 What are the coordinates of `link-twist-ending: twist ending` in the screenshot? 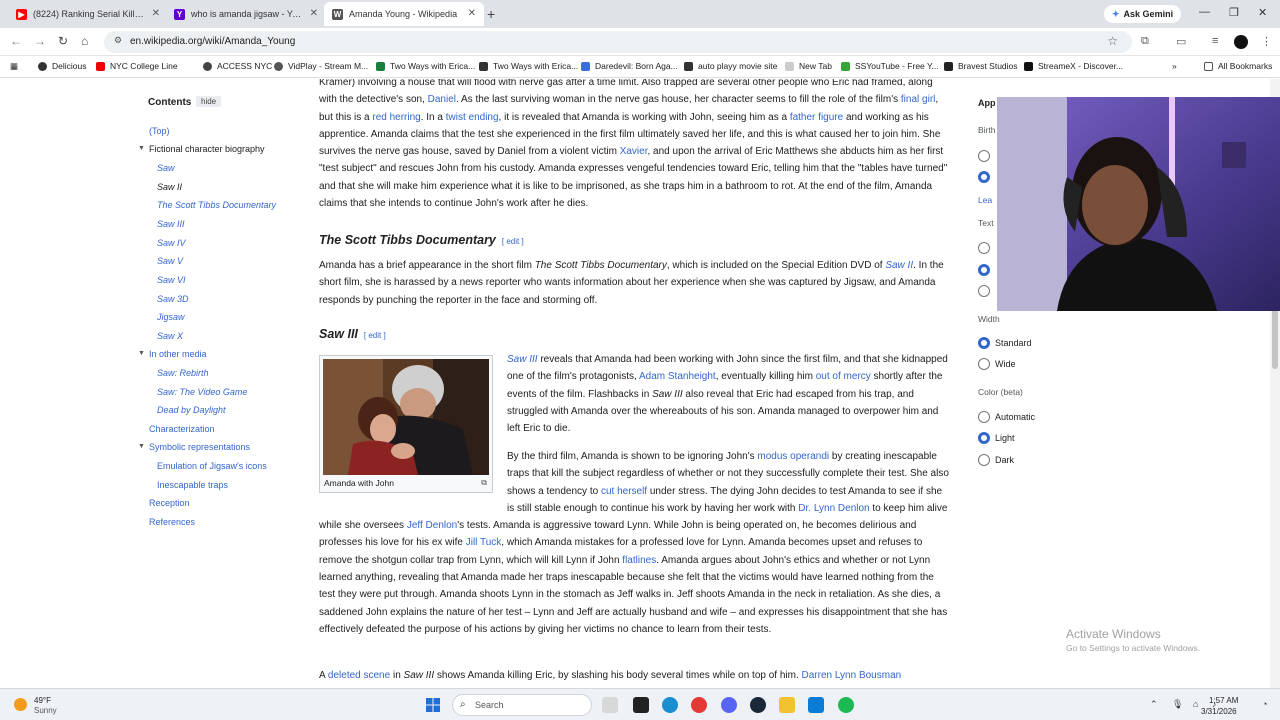 It's located at (472, 117).